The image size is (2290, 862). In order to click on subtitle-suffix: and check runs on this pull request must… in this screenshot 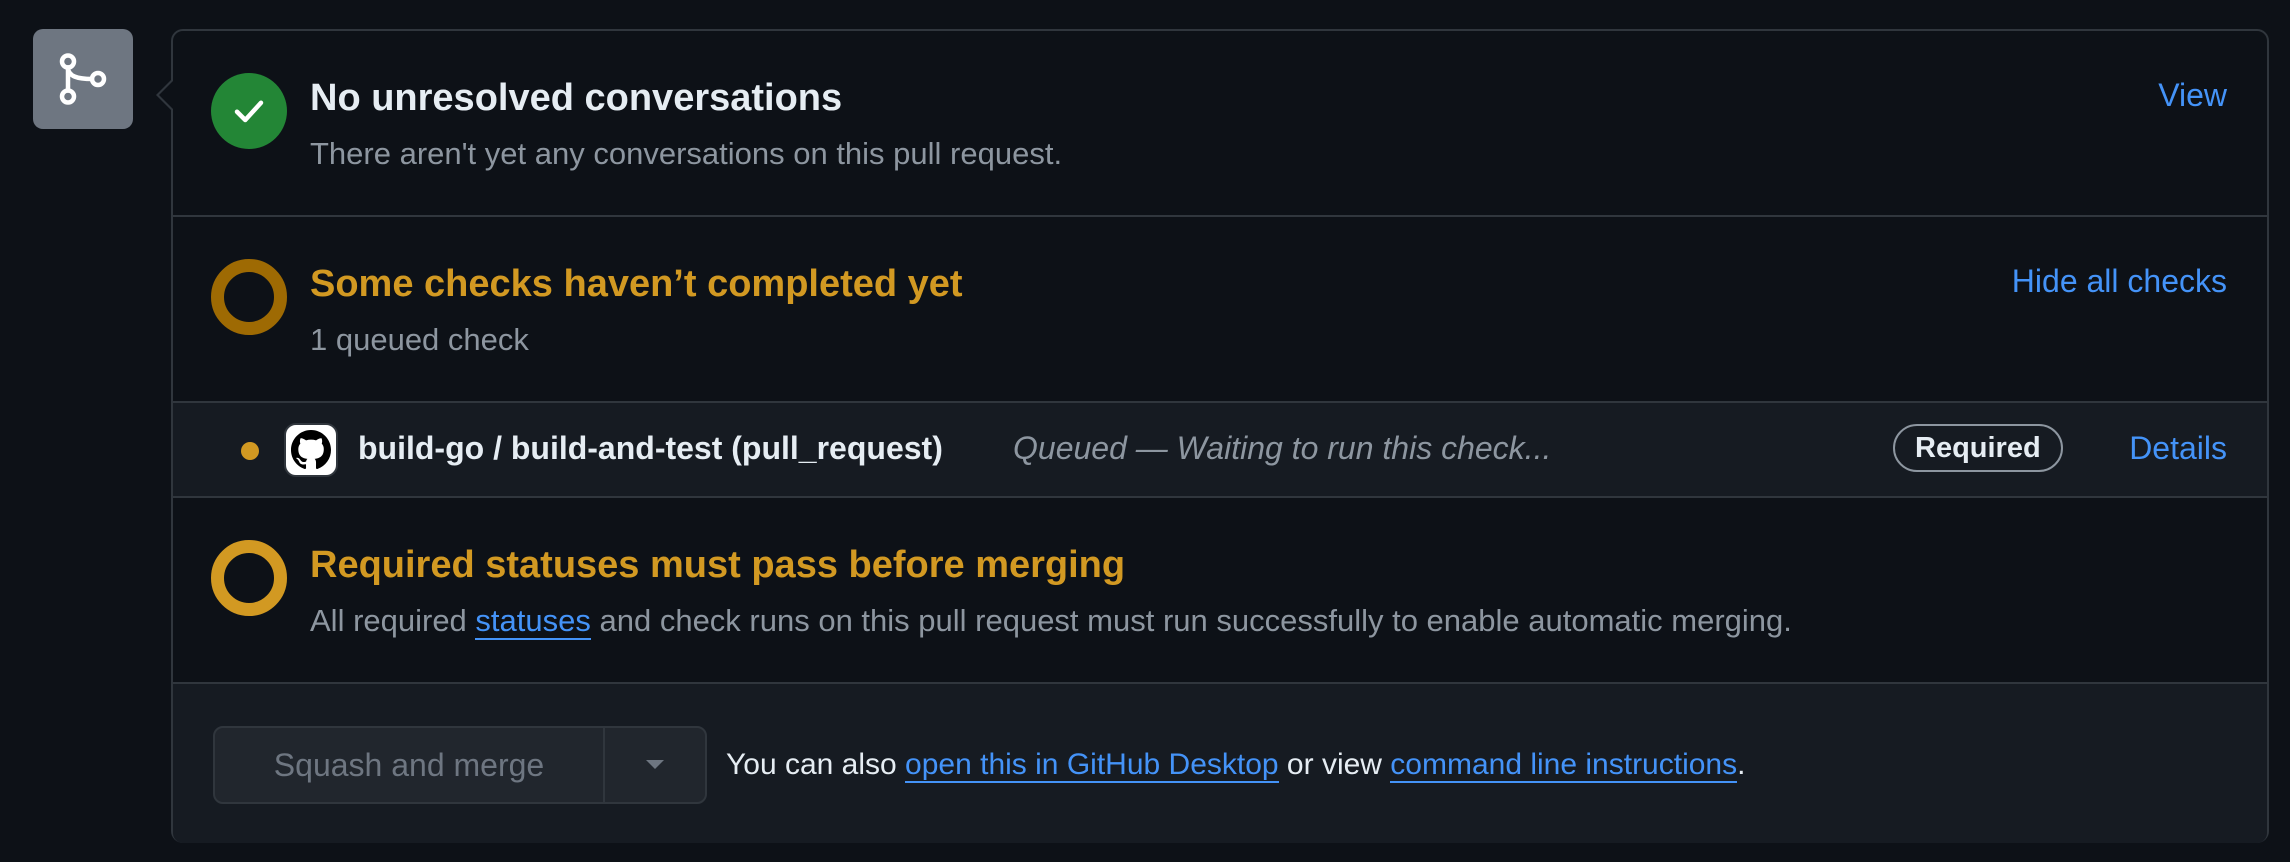, I will do `click(1191, 620)`.